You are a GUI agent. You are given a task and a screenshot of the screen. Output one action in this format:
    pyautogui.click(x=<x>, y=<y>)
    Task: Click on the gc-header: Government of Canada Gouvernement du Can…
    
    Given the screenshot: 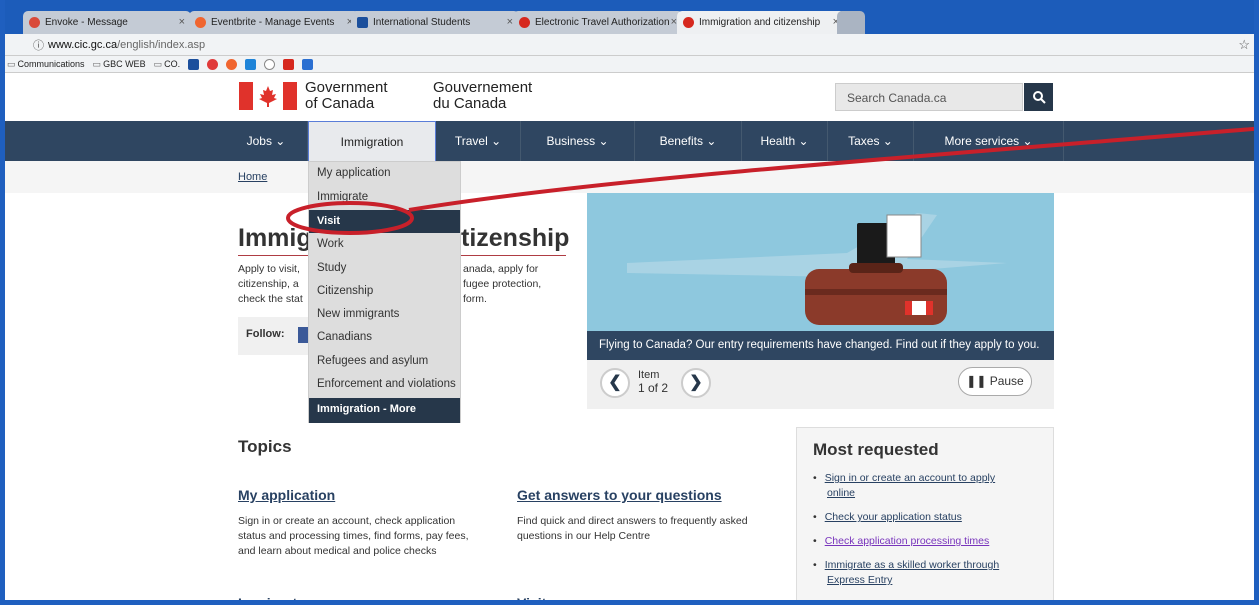 What is the action you would take?
    pyautogui.click(x=629, y=97)
    